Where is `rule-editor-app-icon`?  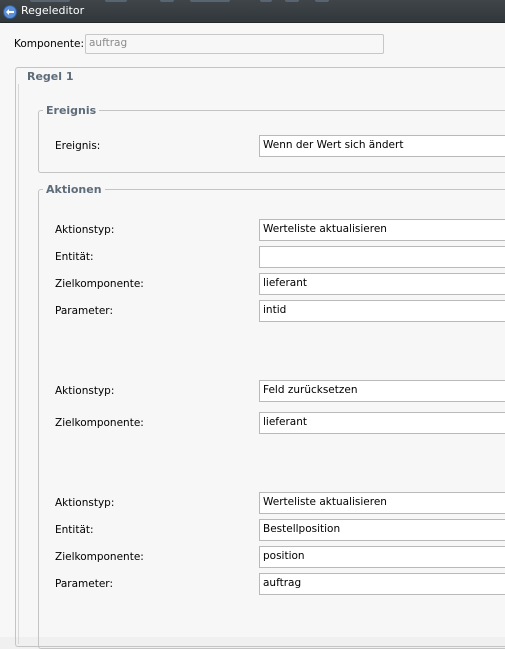
rule-editor-app-icon is located at coordinates (10, 12).